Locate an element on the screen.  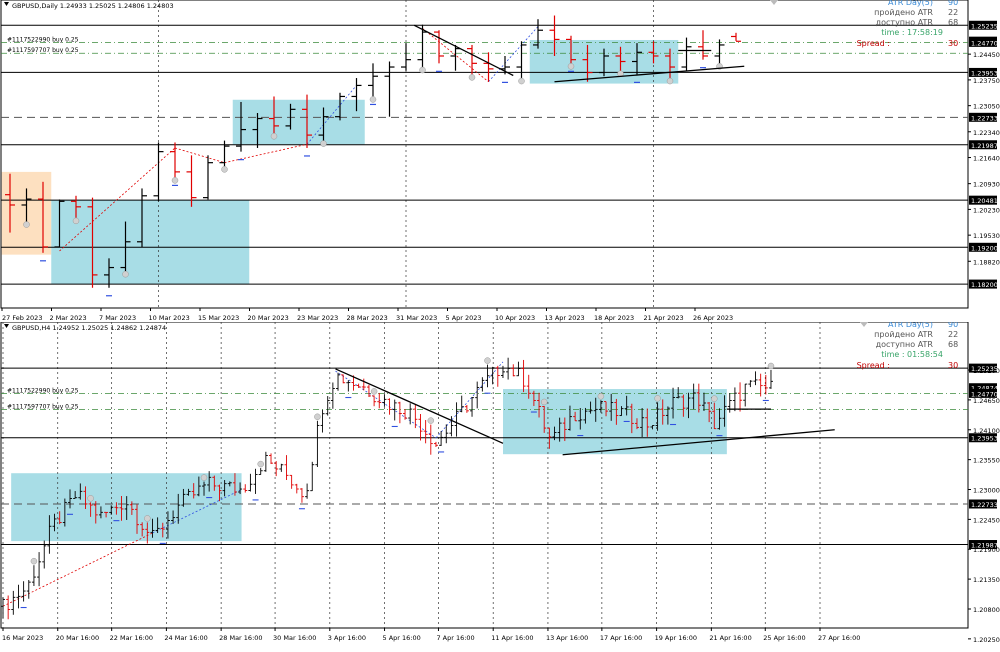
pane_bottom-price-tick-label: 1.21350 is located at coordinates (986, 580).